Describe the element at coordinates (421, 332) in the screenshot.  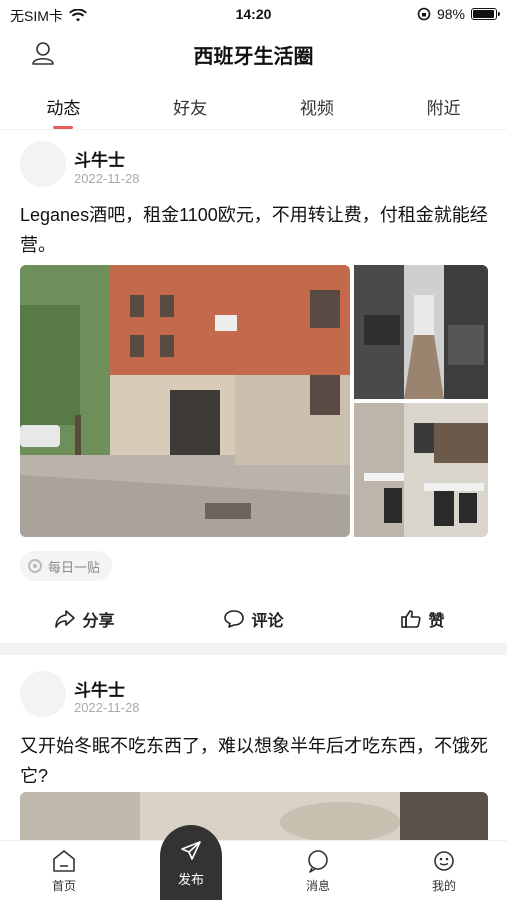
I see `post-image-kitchen` at that location.